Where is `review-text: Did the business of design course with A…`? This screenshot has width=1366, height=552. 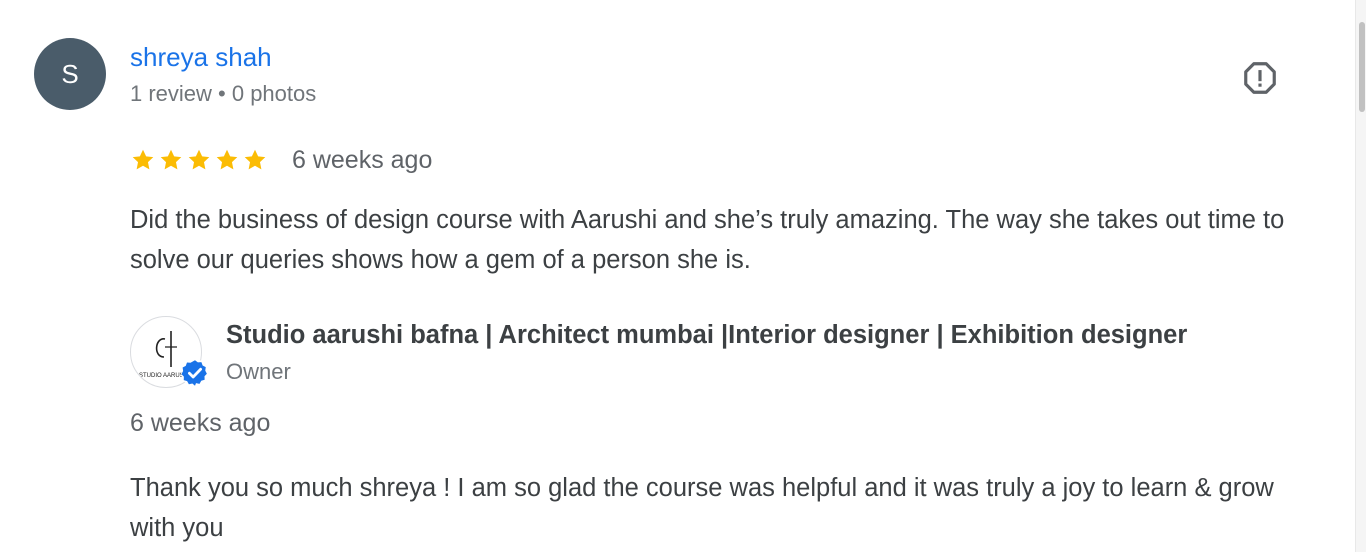 review-text: Did the business of design course with A… is located at coordinates (707, 240).